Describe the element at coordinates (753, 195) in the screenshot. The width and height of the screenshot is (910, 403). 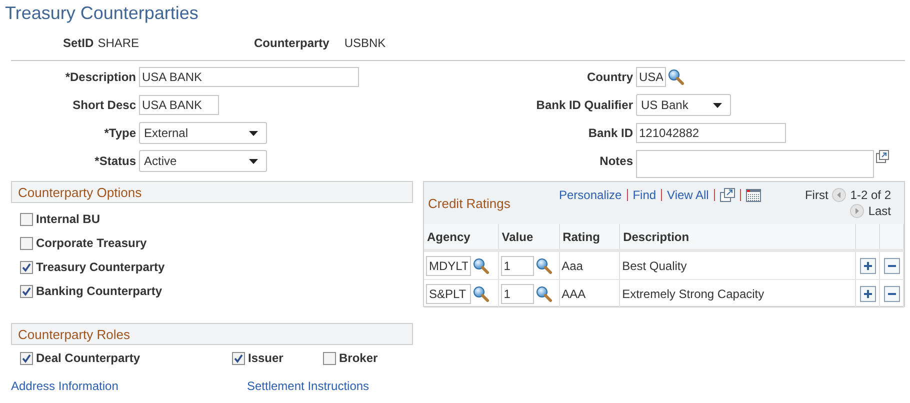
I see `spreadsheet-icon` at that location.